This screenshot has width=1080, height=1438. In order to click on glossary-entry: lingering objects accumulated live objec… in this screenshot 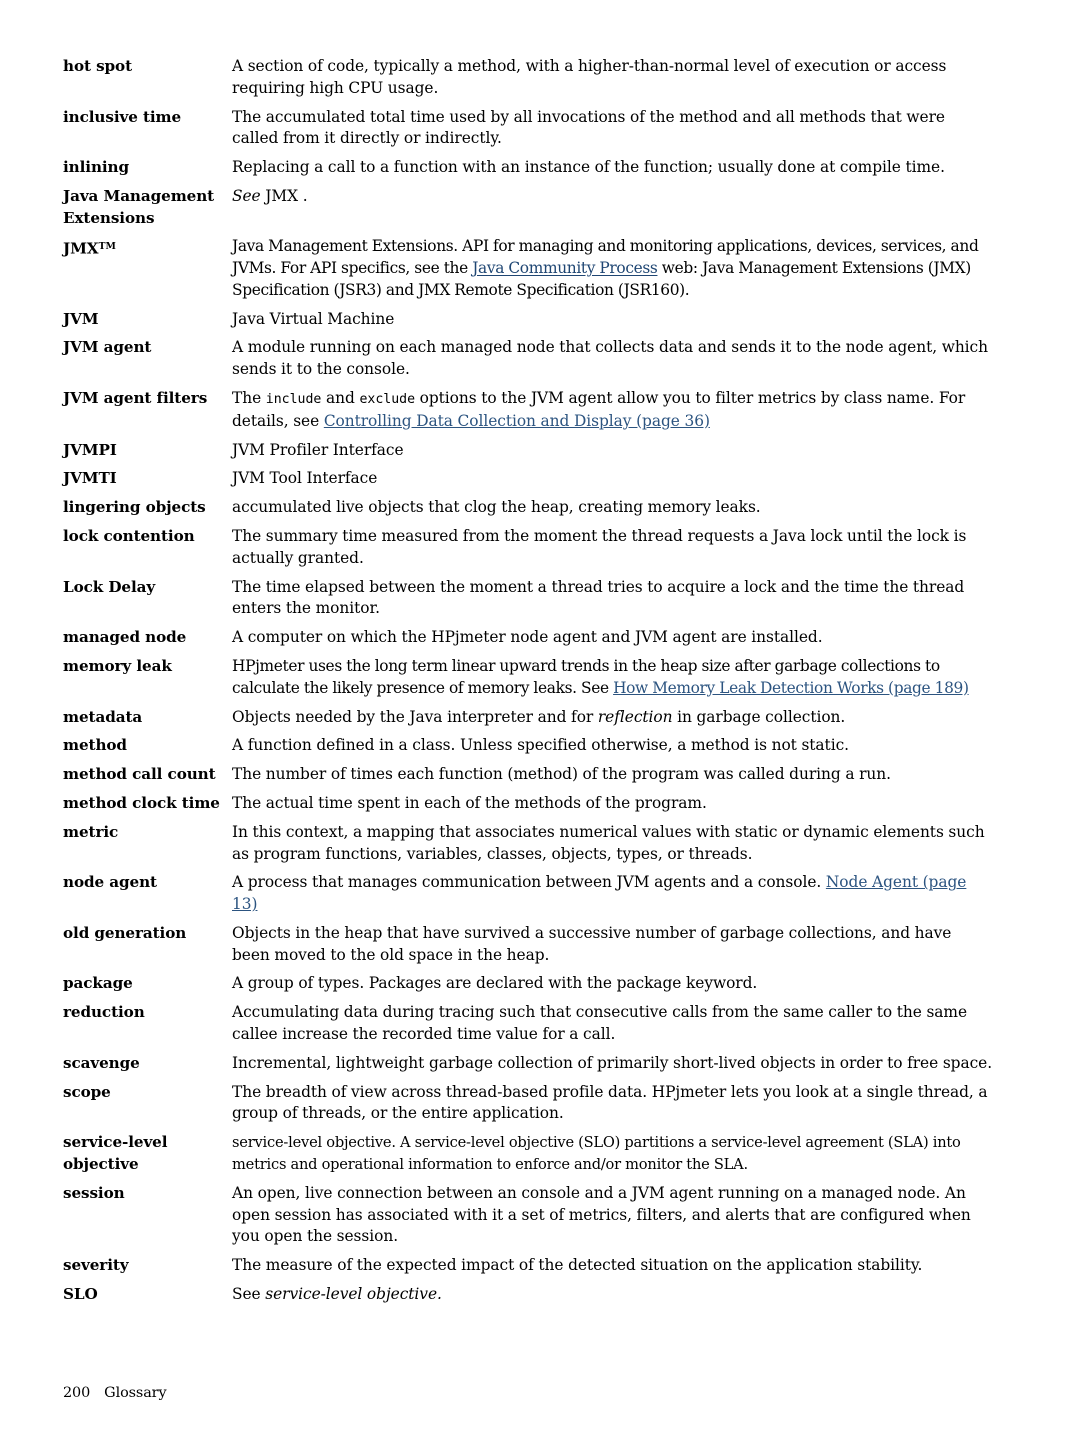, I will do `click(528, 508)`.